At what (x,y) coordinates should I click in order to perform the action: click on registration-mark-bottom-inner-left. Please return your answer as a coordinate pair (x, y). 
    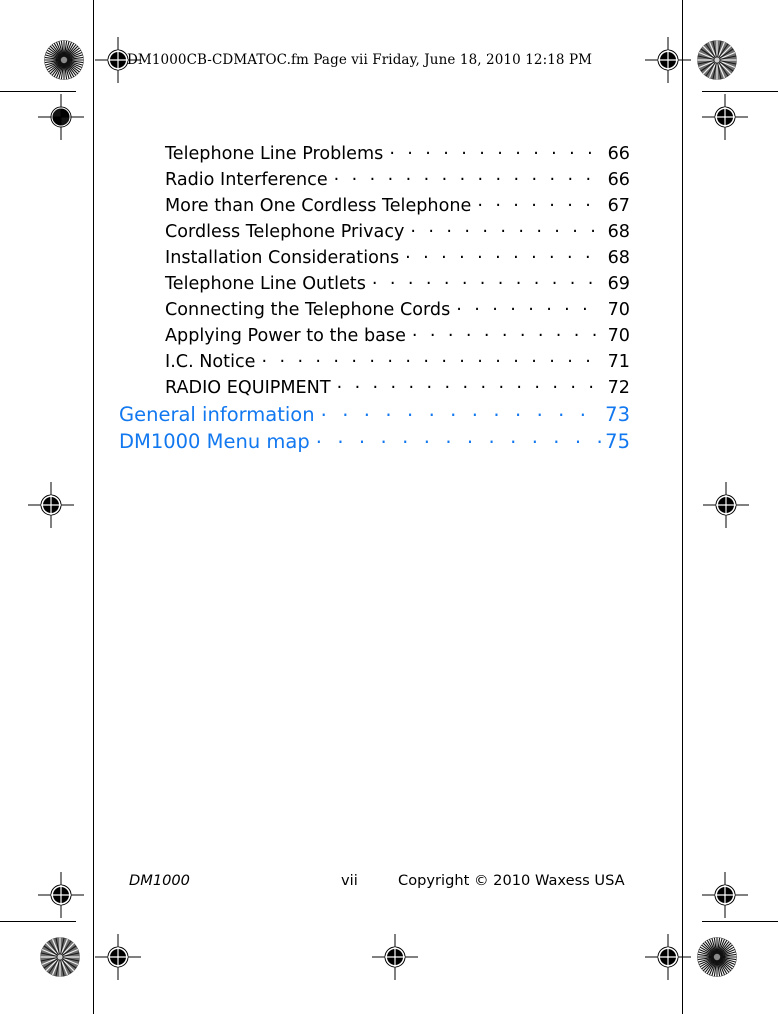
    Looking at the image, I should click on (118, 957).